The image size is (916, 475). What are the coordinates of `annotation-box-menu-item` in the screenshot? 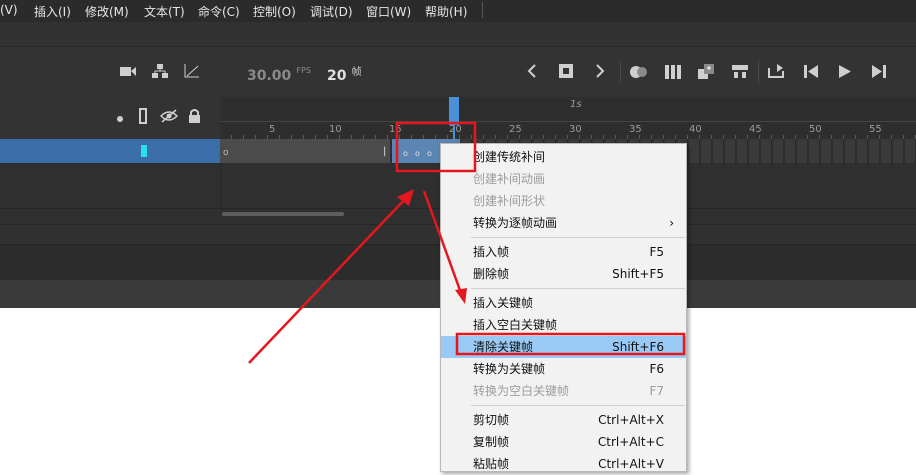 It's located at (570, 344).